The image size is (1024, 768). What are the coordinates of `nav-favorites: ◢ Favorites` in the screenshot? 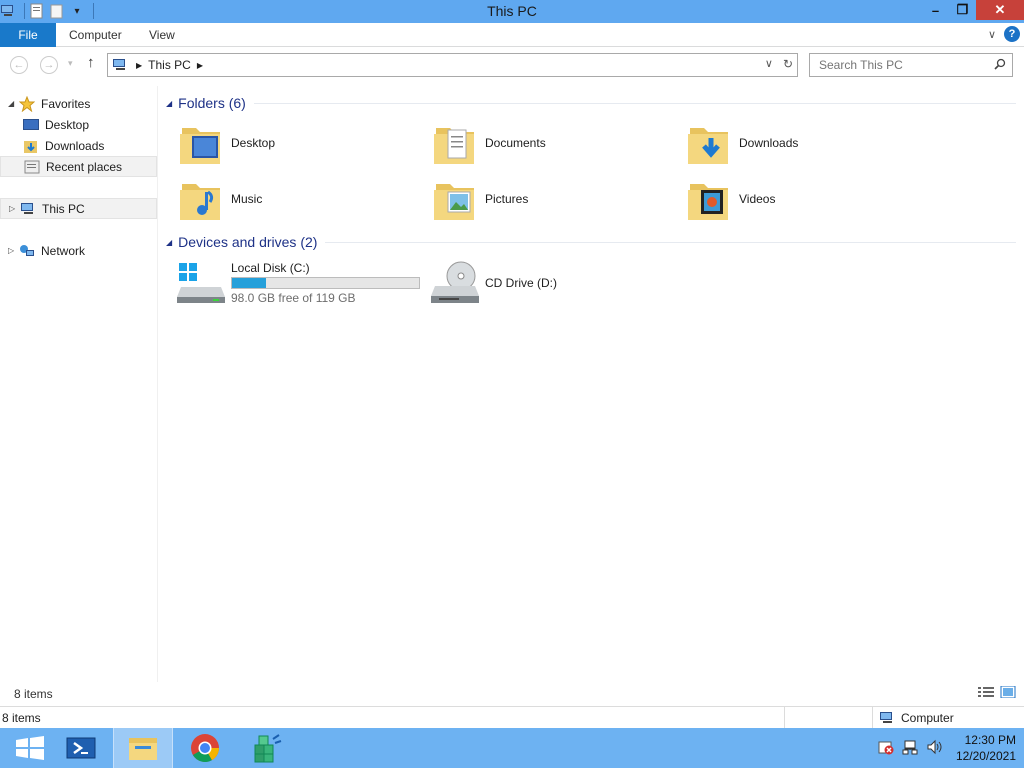 It's located at (78, 103).